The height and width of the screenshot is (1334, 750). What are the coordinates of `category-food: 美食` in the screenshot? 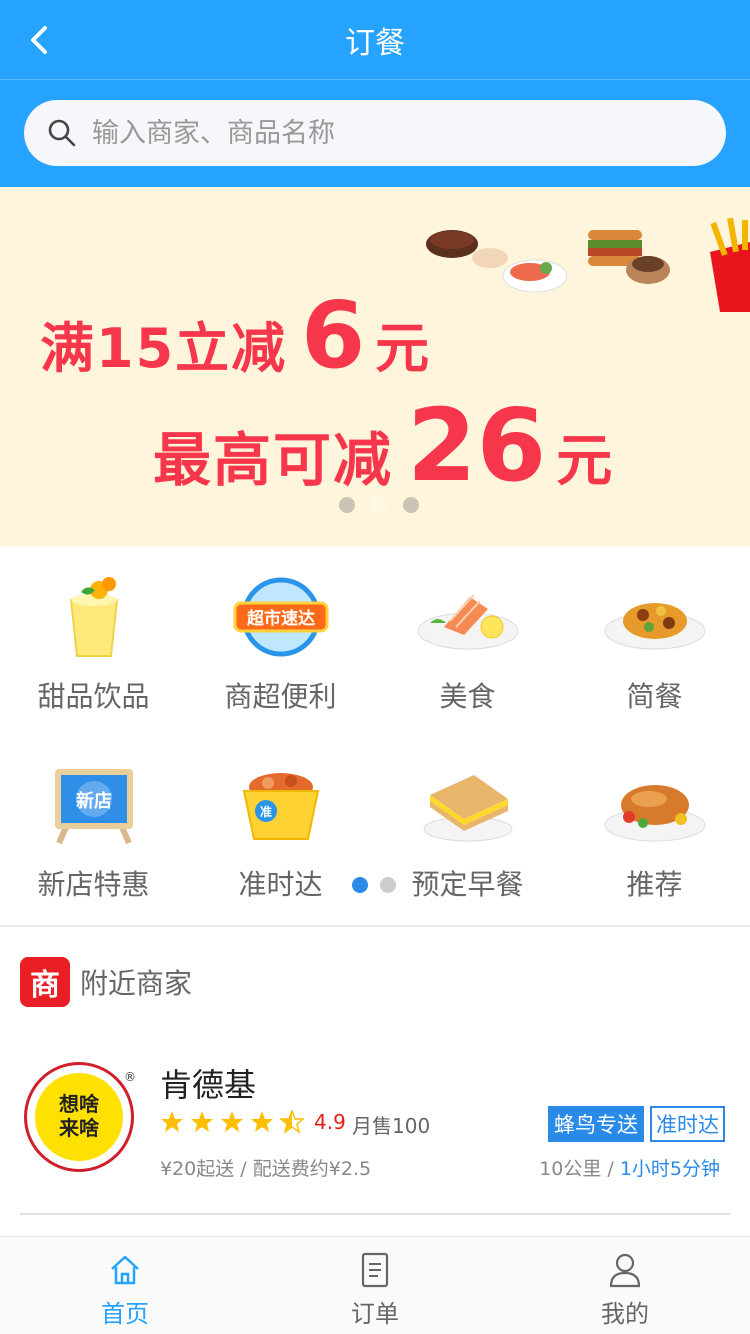 It's located at (467, 637).